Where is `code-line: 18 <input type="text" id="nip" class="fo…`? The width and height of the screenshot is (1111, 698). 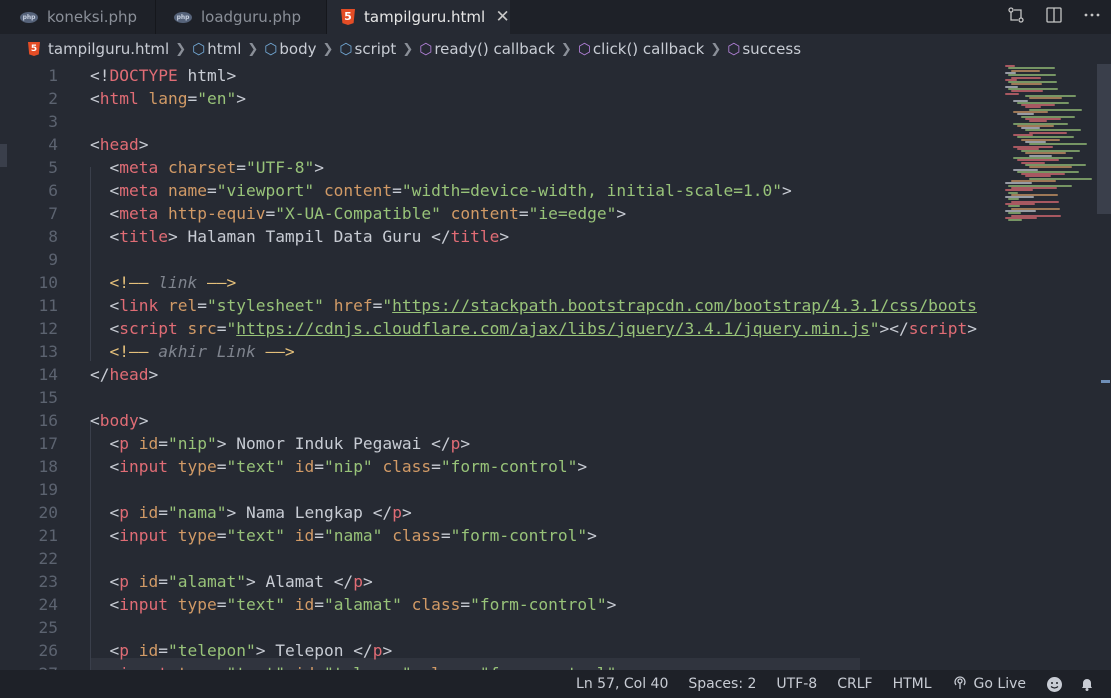
code-line: 18 <input type="text" id="nip" class="fo… is located at coordinates (500, 466).